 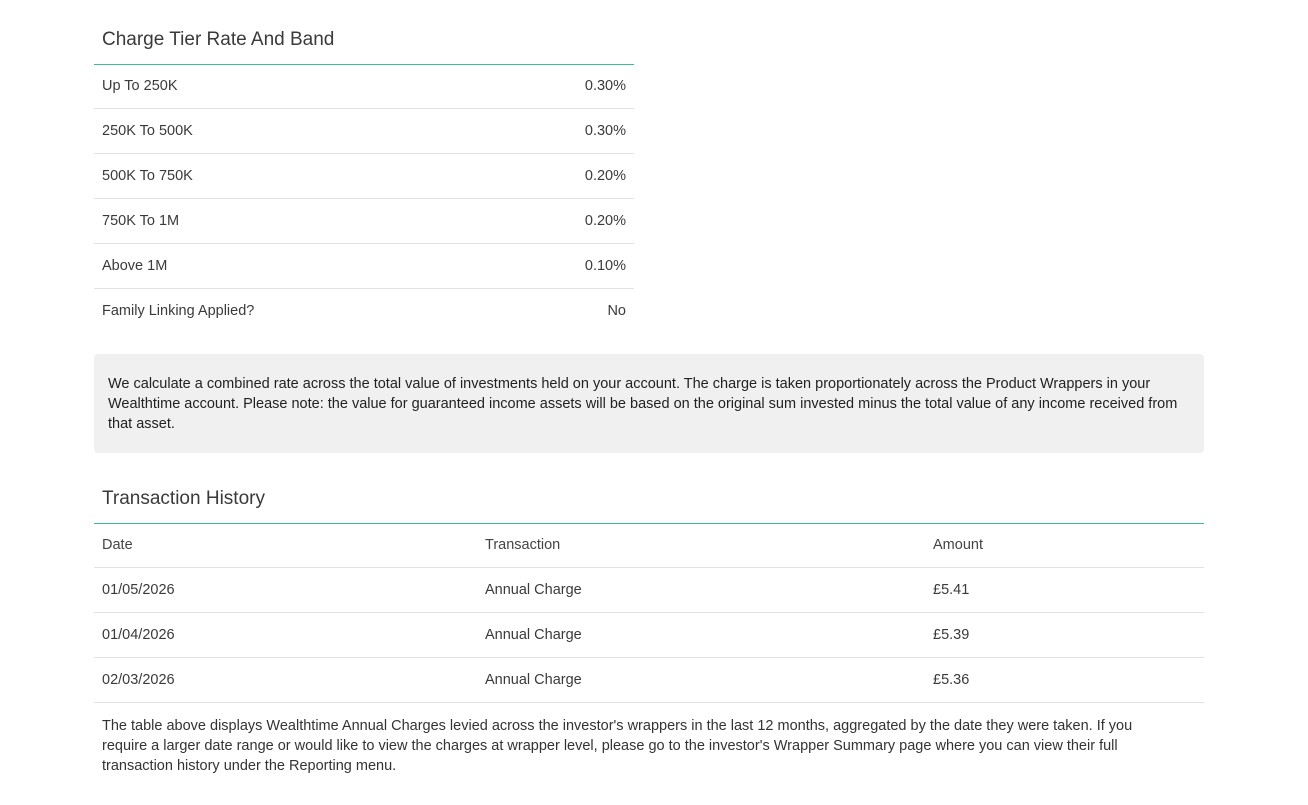 I want to click on table-row: 01/05/2026 Annual Charge £5.41, so click(x=649, y=590).